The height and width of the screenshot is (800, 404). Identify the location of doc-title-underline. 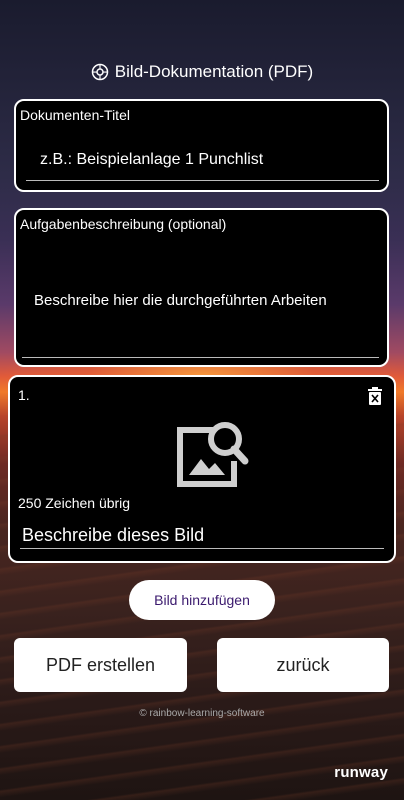
(202, 180).